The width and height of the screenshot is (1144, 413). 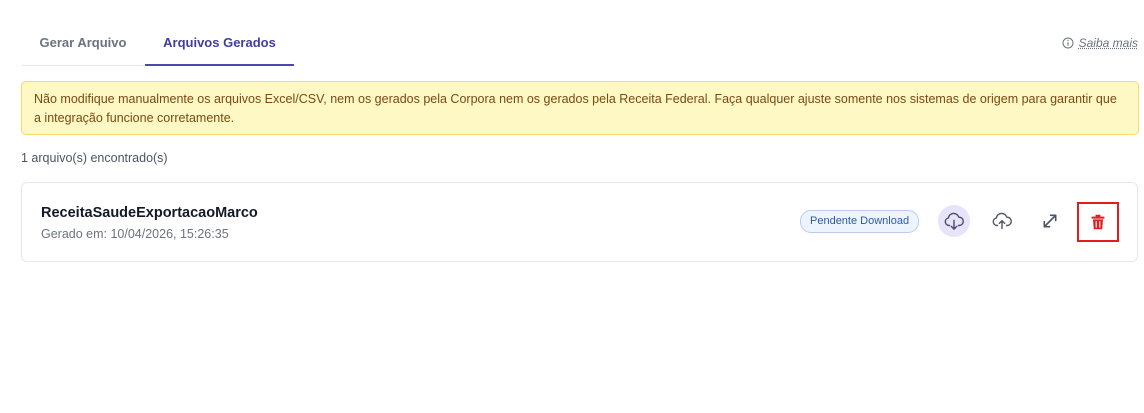 I want to click on file-name: ReceitaSaudeExportacaoMarco, so click(x=149, y=213).